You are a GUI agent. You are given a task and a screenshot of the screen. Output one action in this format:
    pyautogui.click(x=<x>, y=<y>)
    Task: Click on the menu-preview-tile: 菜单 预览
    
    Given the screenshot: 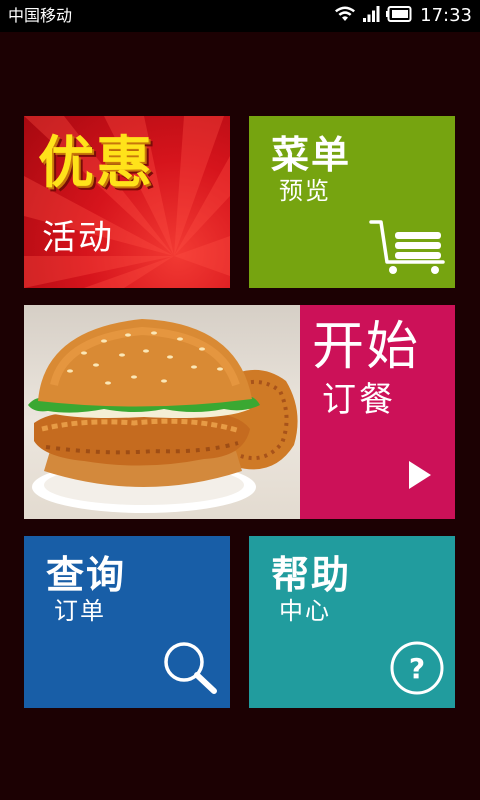 What is the action you would take?
    pyautogui.click(x=352, y=202)
    